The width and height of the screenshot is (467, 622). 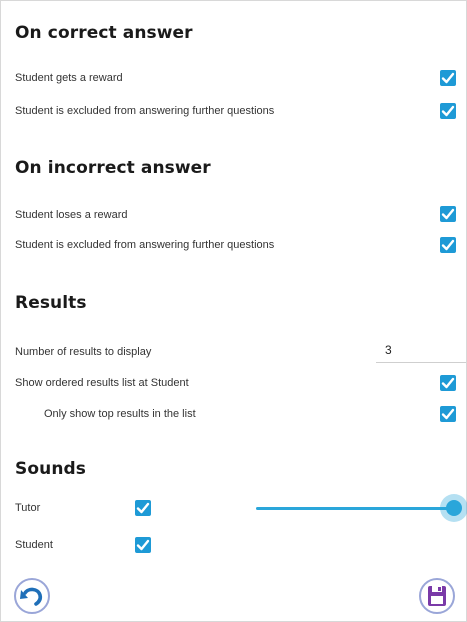 I want to click on student-sound-checkbox, so click(x=143, y=545).